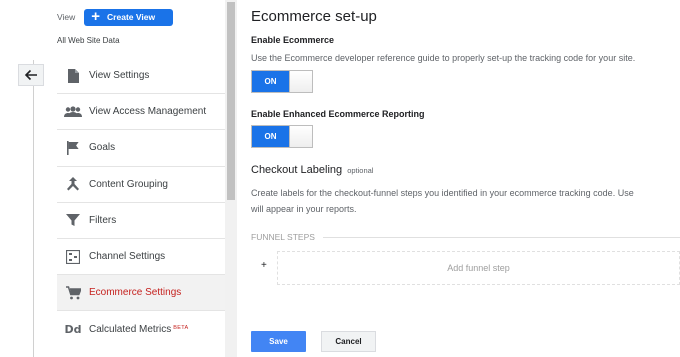 The height and width of the screenshot is (357, 680). What do you see at coordinates (278, 341) in the screenshot?
I see `save-button: Save` at bounding box center [278, 341].